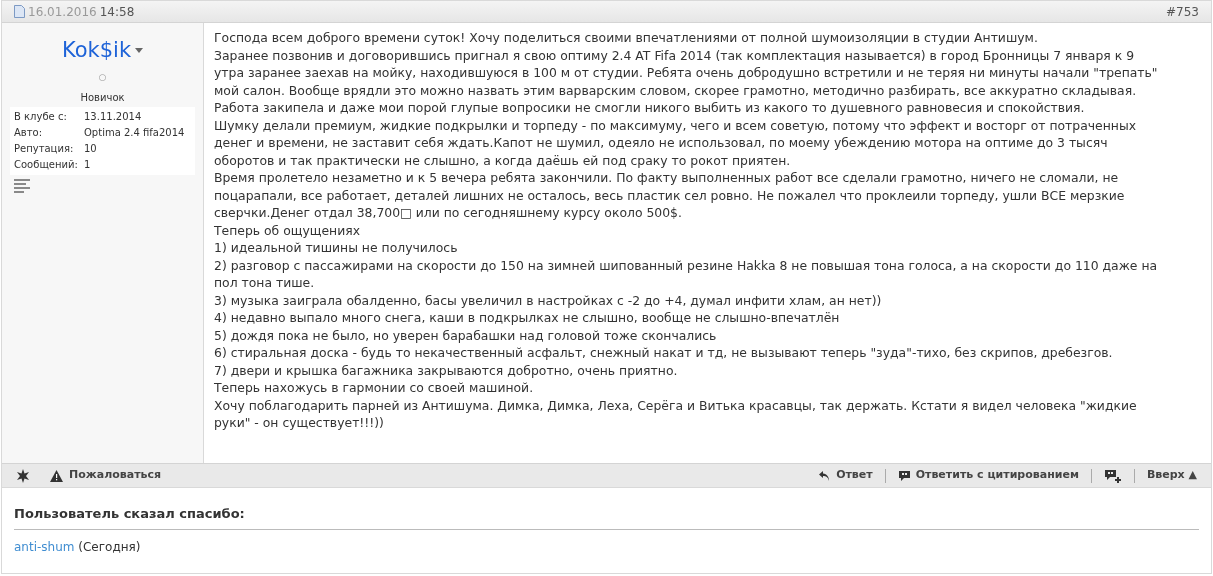 The width and height of the screenshot is (1213, 576). I want to click on user-rank: Новичок, so click(102, 98).